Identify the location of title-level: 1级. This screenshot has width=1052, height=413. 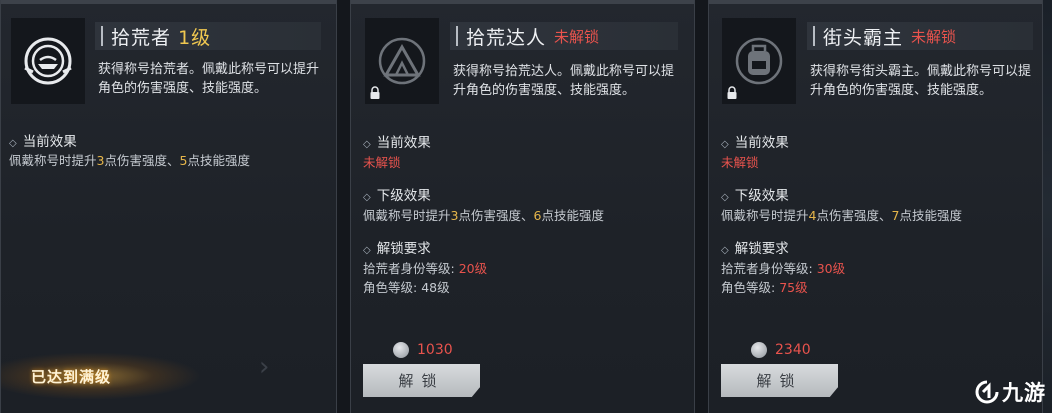
(195, 37).